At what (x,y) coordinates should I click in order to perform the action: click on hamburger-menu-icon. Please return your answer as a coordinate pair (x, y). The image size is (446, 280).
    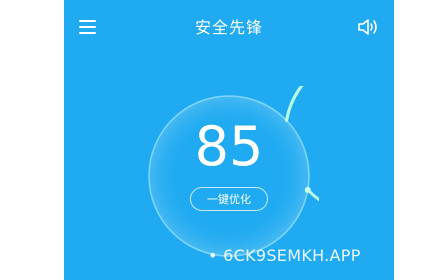
    Looking at the image, I should click on (87, 27).